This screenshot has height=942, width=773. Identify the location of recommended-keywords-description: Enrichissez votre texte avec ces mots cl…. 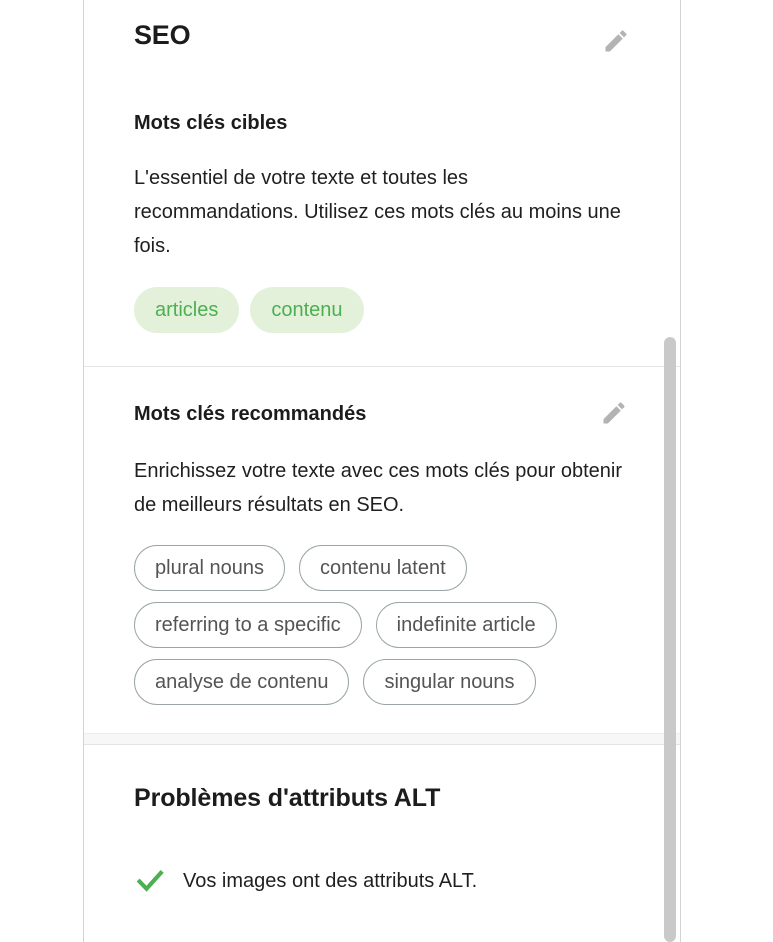
(378, 488).